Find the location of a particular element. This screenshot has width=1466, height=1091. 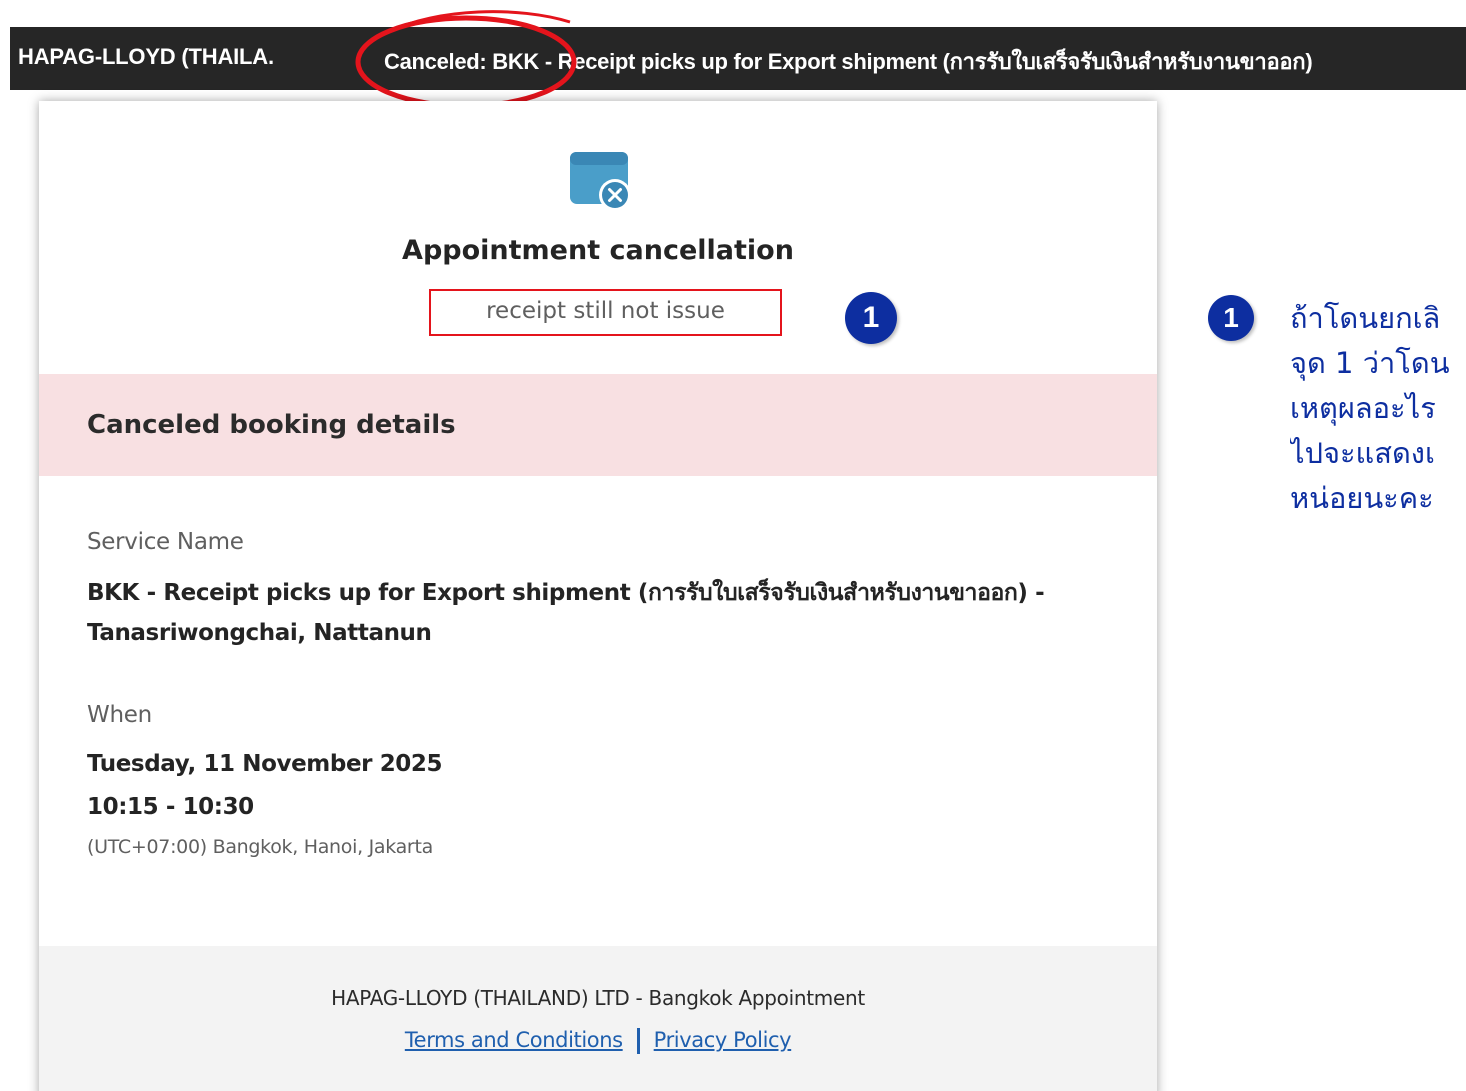

cancellation-reason: receipt still not issue is located at coordinates (605, 312).